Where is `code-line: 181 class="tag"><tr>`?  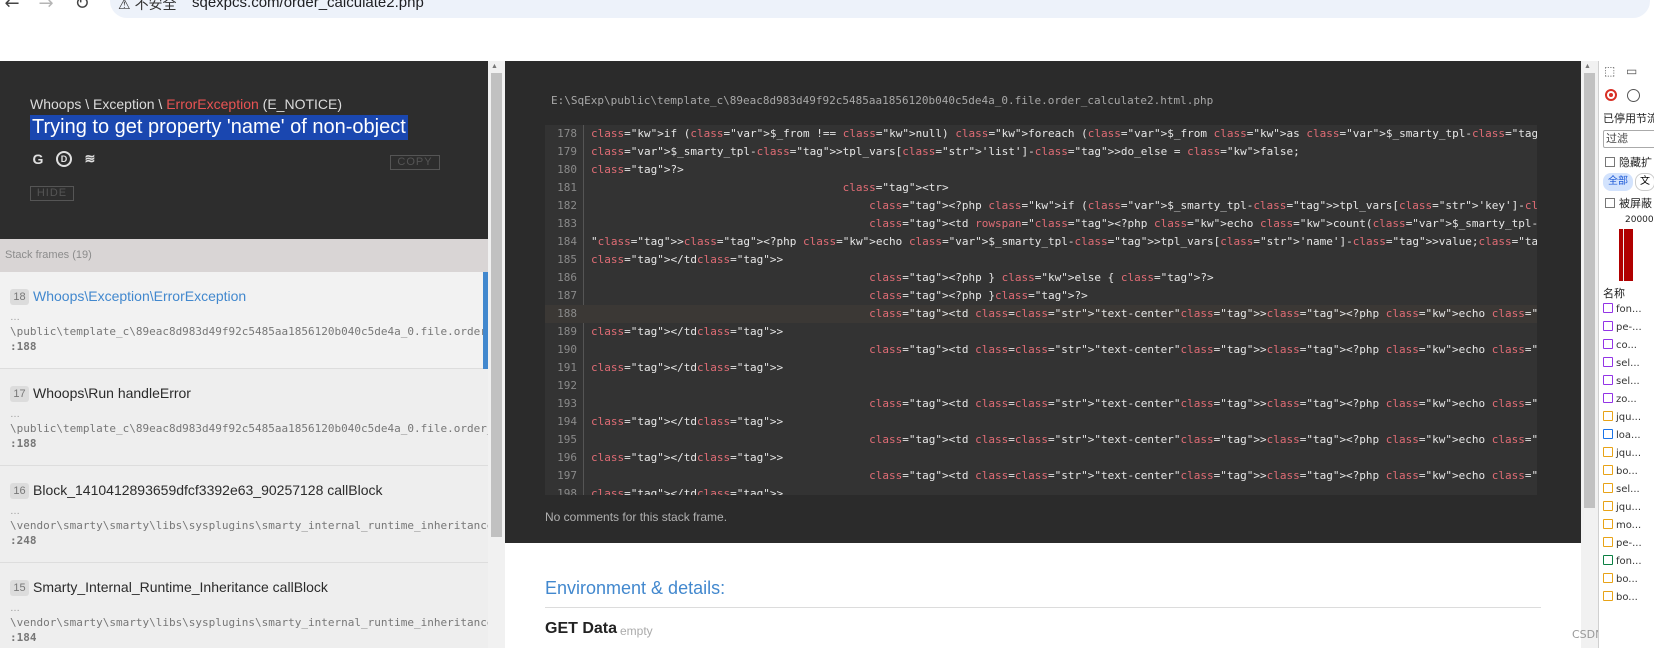
code-line: 181 class="tag"><tr> is located at coordinates (1041, 188).